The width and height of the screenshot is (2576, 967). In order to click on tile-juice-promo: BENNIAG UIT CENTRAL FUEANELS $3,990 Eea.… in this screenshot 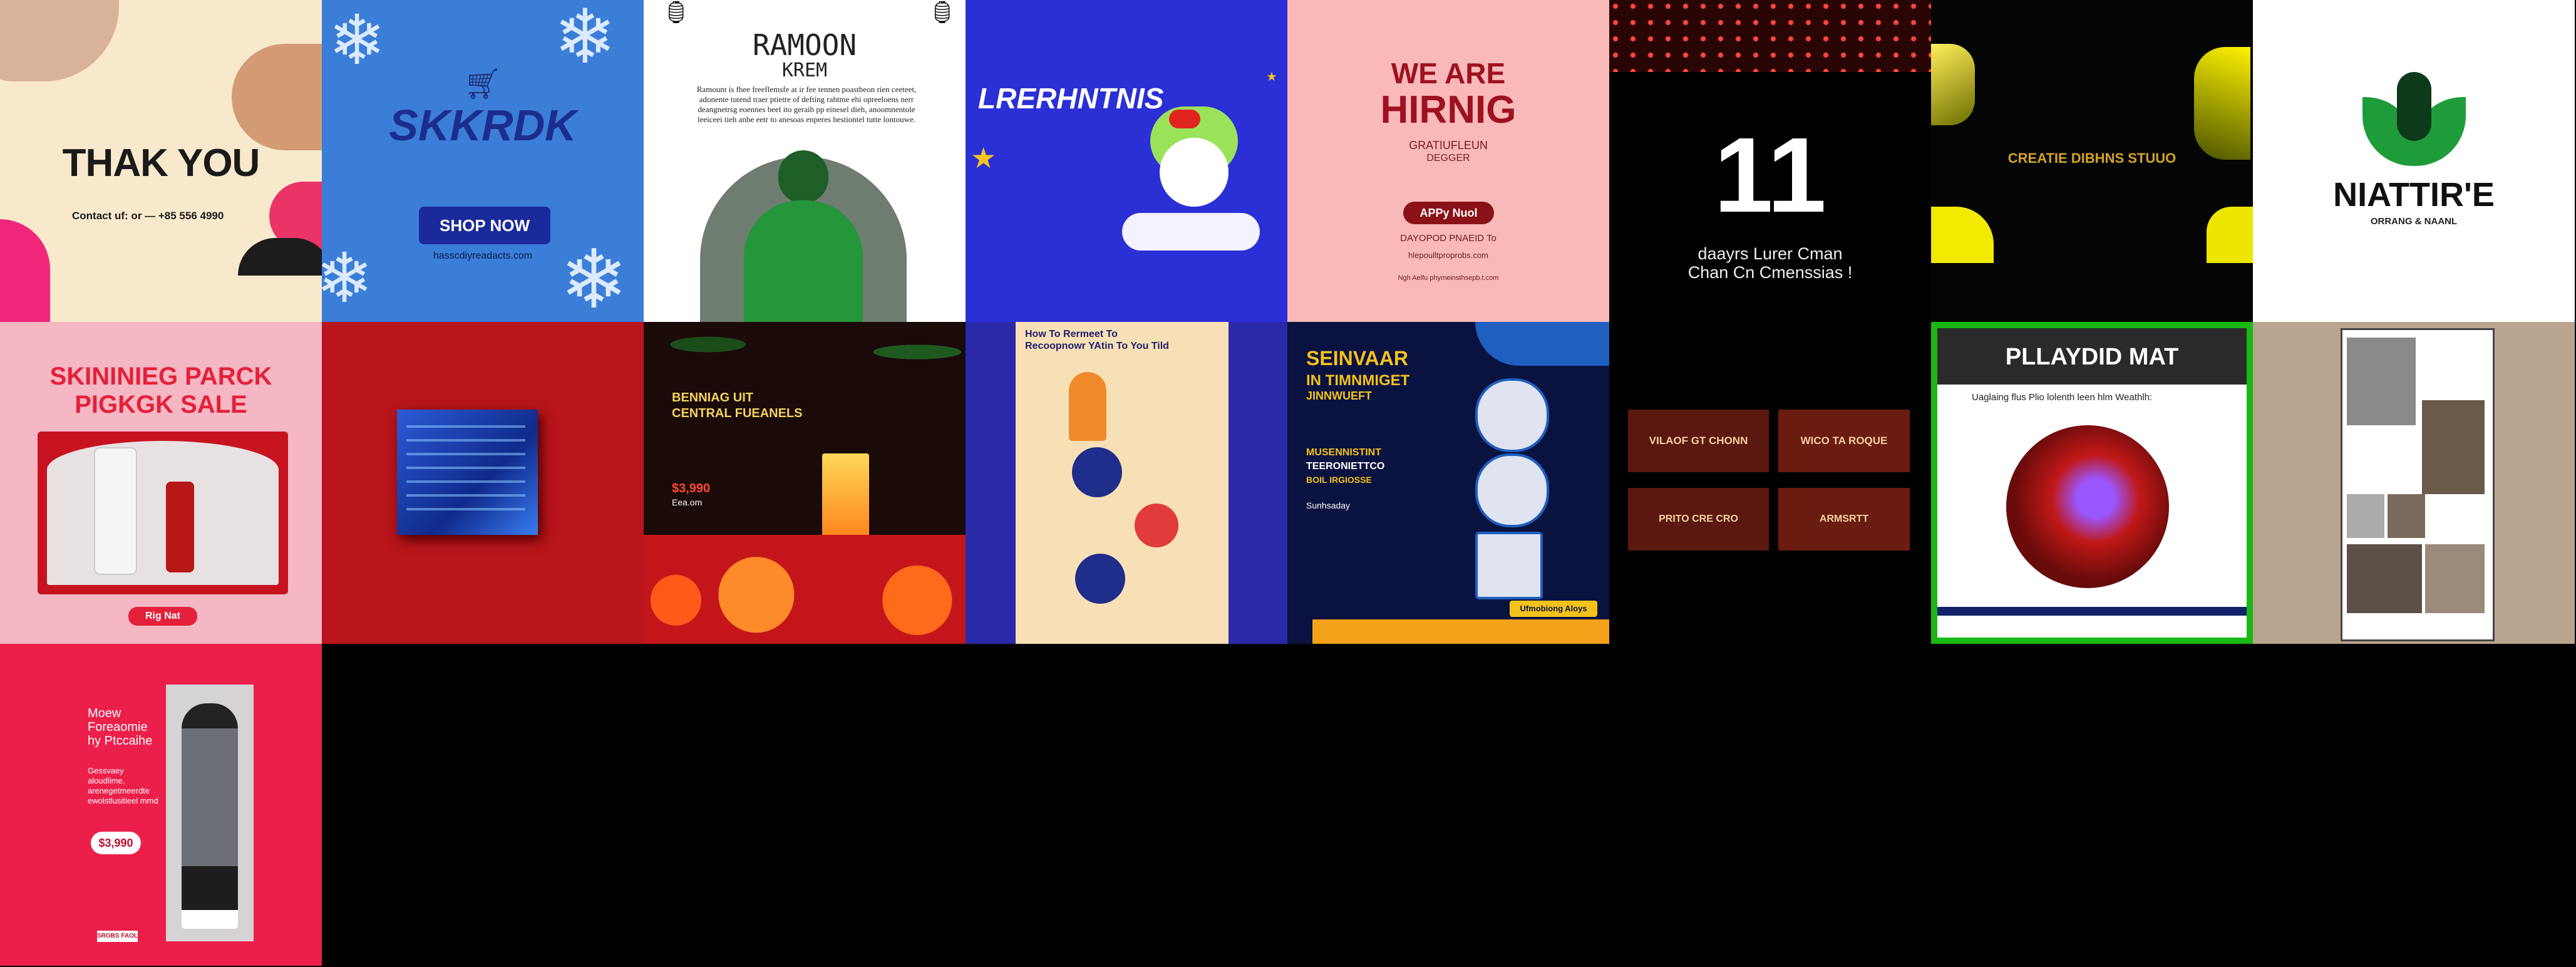, I will do `click(805, 483)`.